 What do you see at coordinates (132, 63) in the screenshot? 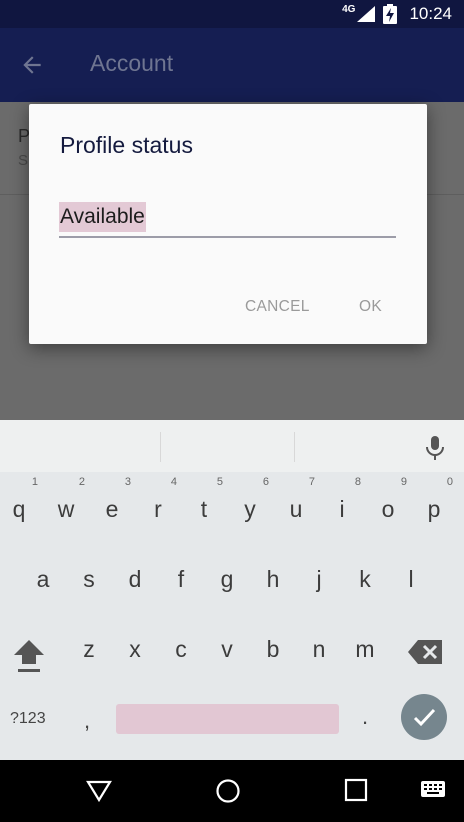
I see `page-title: Account` at bounding box center [132, 63].